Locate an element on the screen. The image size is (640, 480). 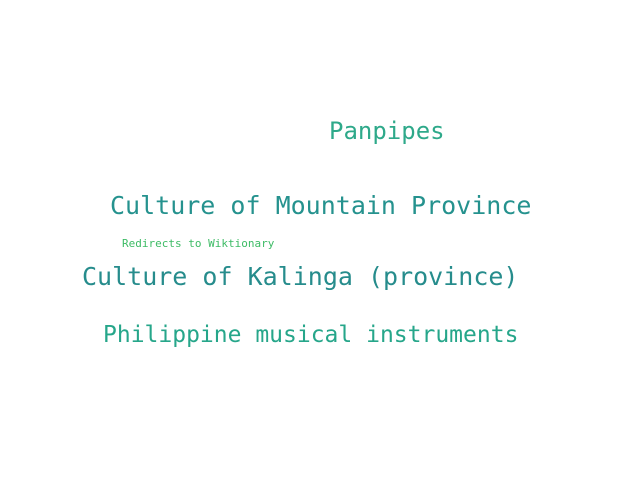
word-culture-of-kalinga-province: Culture of Kalinga (province) is located at coordinates (300, 276).